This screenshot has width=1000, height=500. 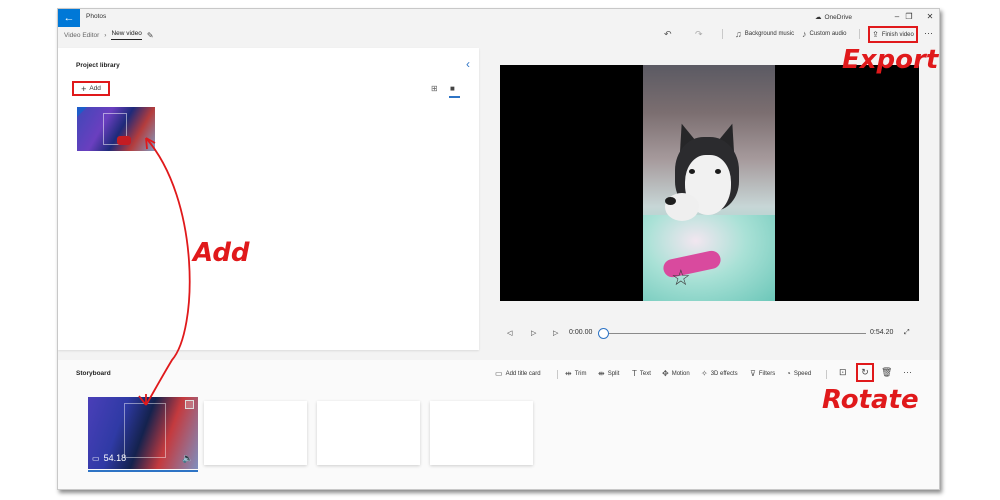 I want to click on trim-button: ⇹ Trim, so click(x=575, y=373).